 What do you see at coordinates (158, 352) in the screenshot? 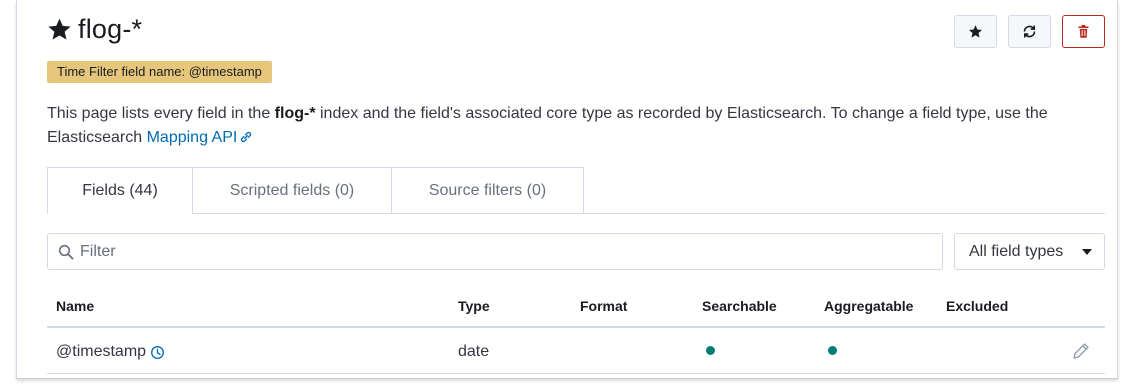
I see `clock-icon` at bounding box center [158, 352].